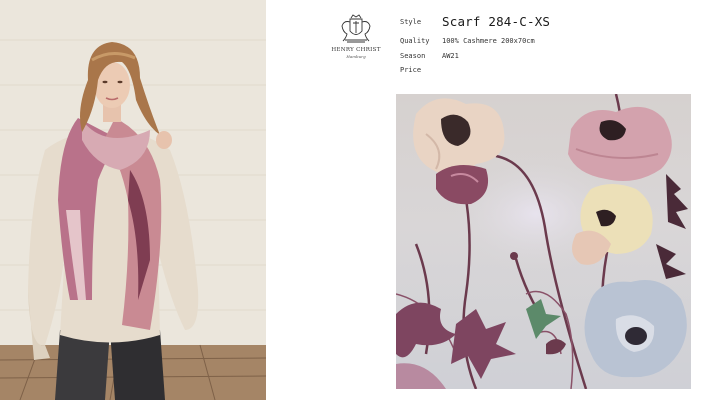 This screenshot has width=711, height=400. I want to click on brand-city: Hamburg, so click(356, 56).